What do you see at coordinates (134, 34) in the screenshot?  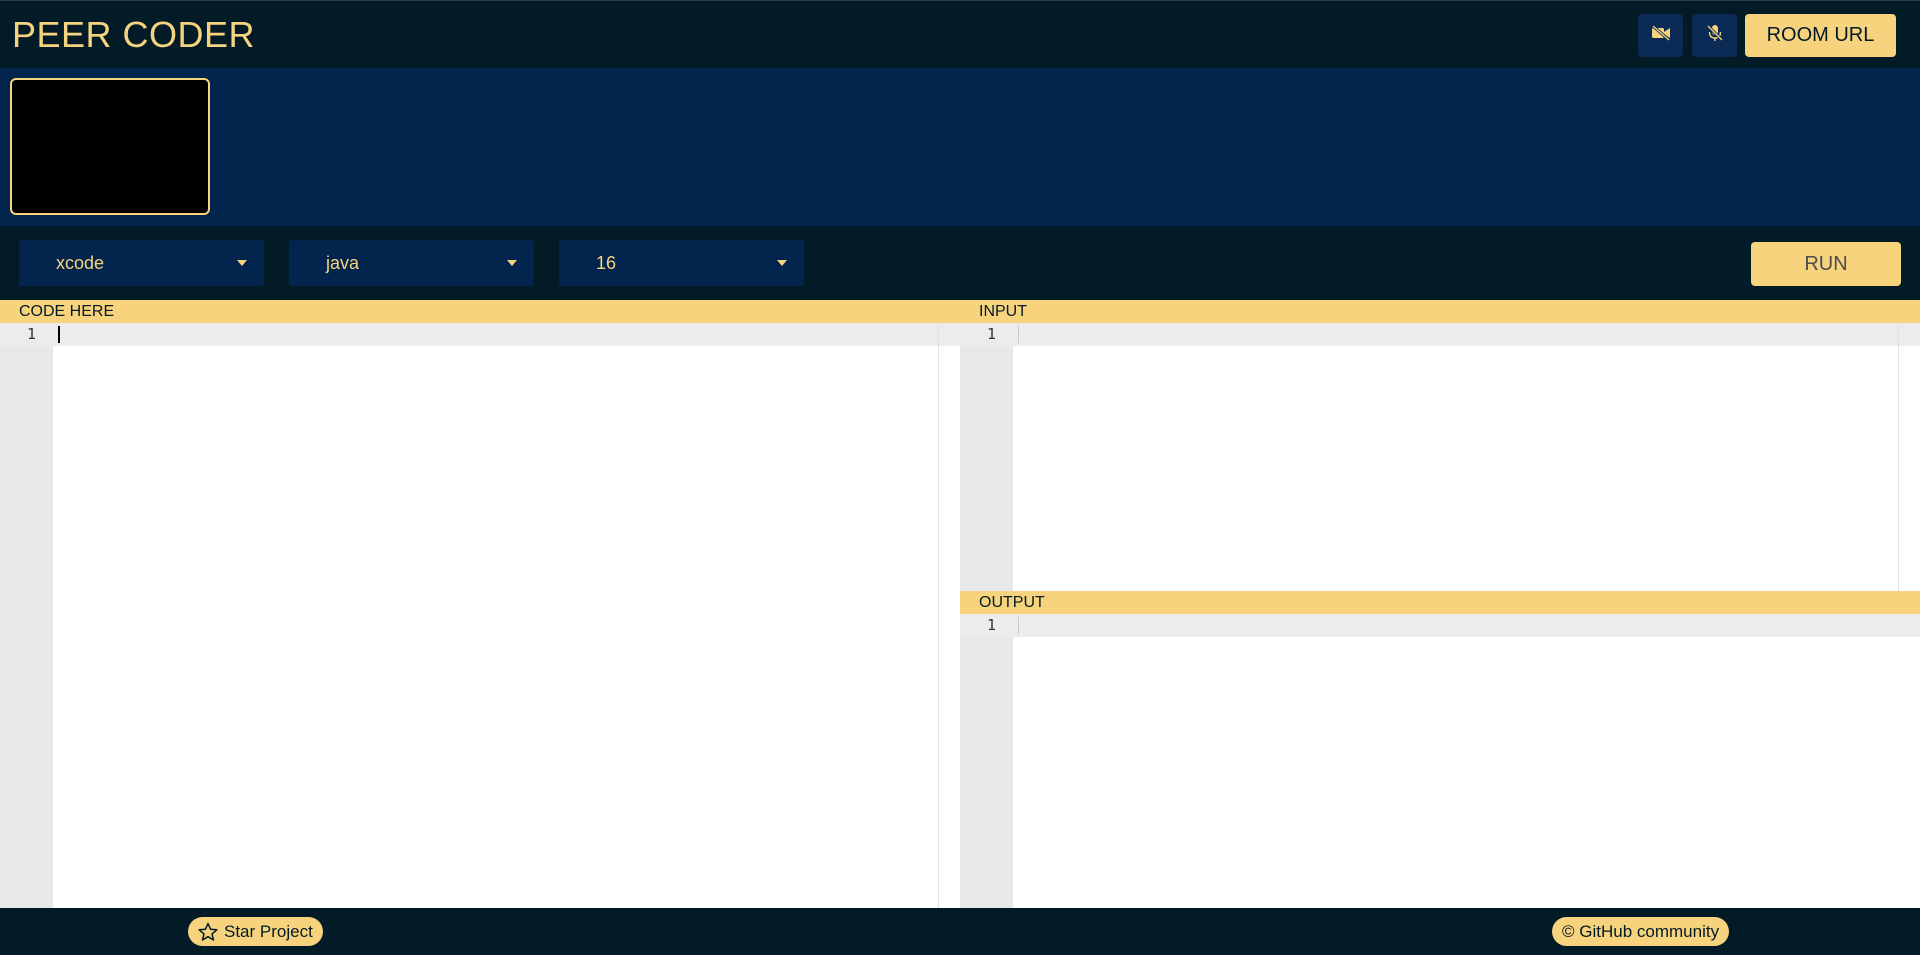 I see `app-title: PEER CODER` at bounding box center [134, 34].